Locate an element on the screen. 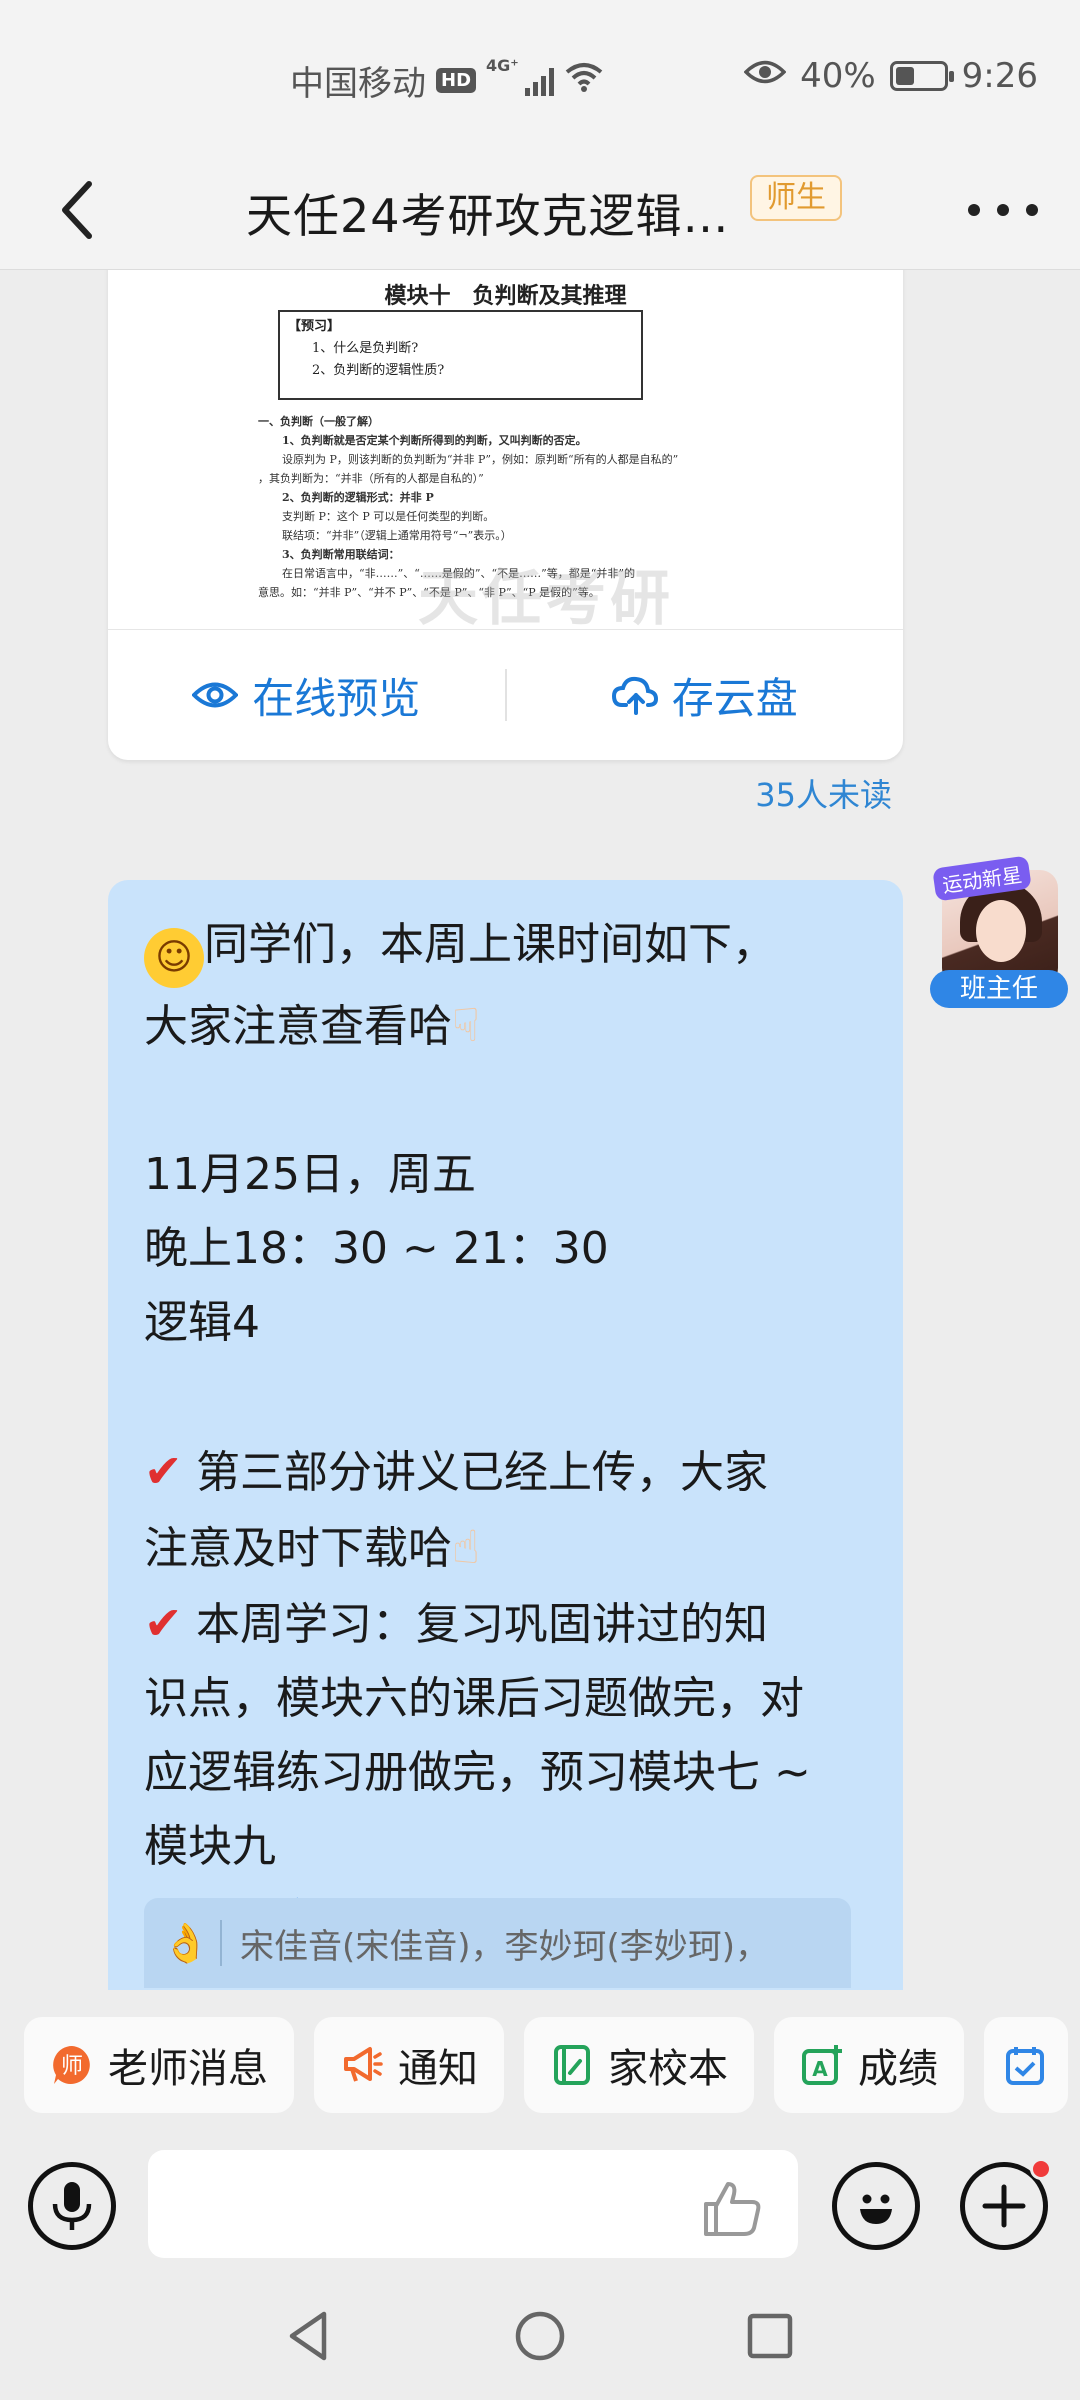 This screenshot has width=1080, height=2400. nav-home-button is located at coordinates (540, 2336).